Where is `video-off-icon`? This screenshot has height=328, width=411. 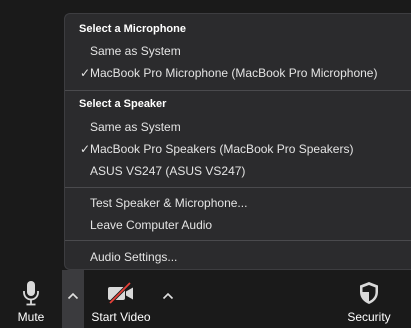 video-off-icon is located at coordinates (121, 293).